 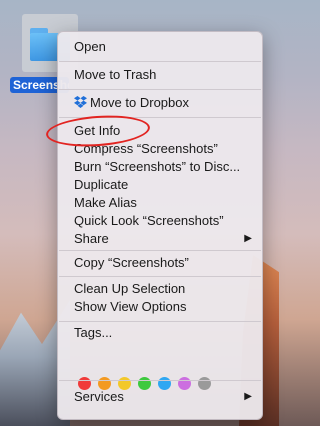 What do you see at coordinates (163, 289) in the screenshot?
I see `menu-item-clean-up-selection: Clean Up Selection` at bounding box center [163, 289].